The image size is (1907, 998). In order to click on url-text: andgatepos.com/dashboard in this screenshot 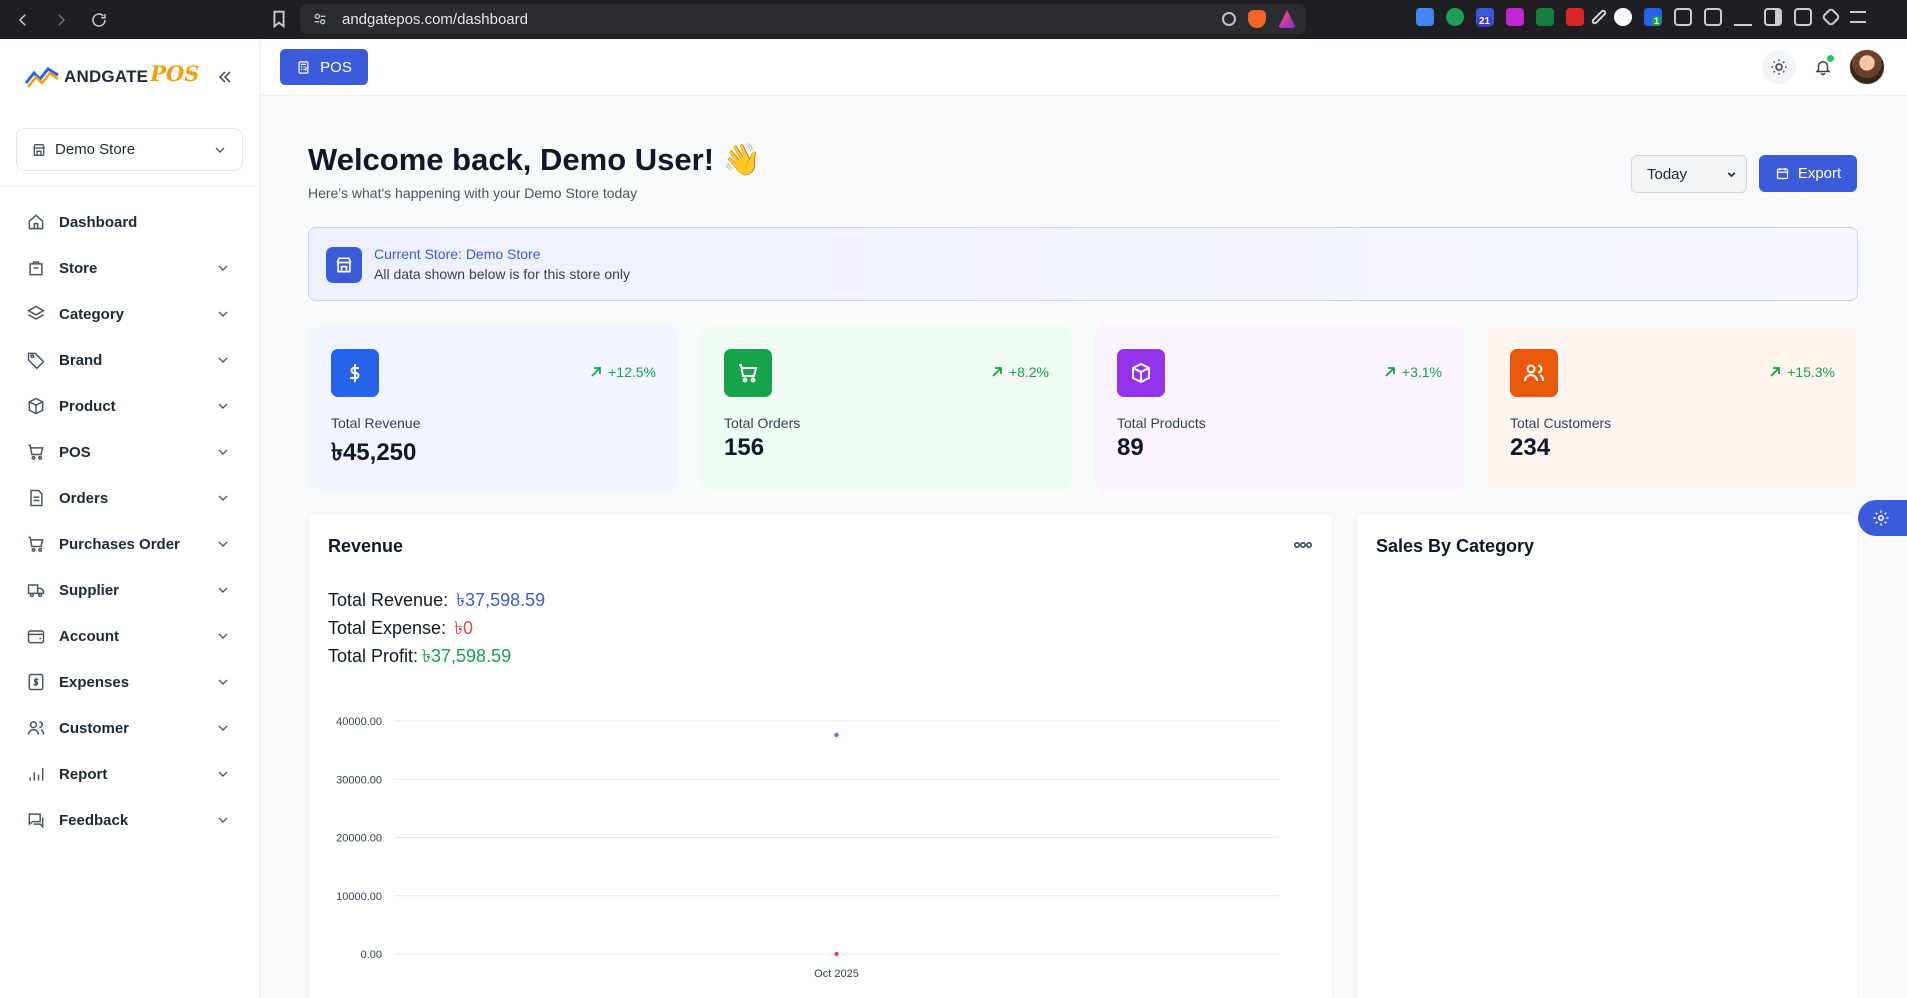, I will do `click(435, 19)`.